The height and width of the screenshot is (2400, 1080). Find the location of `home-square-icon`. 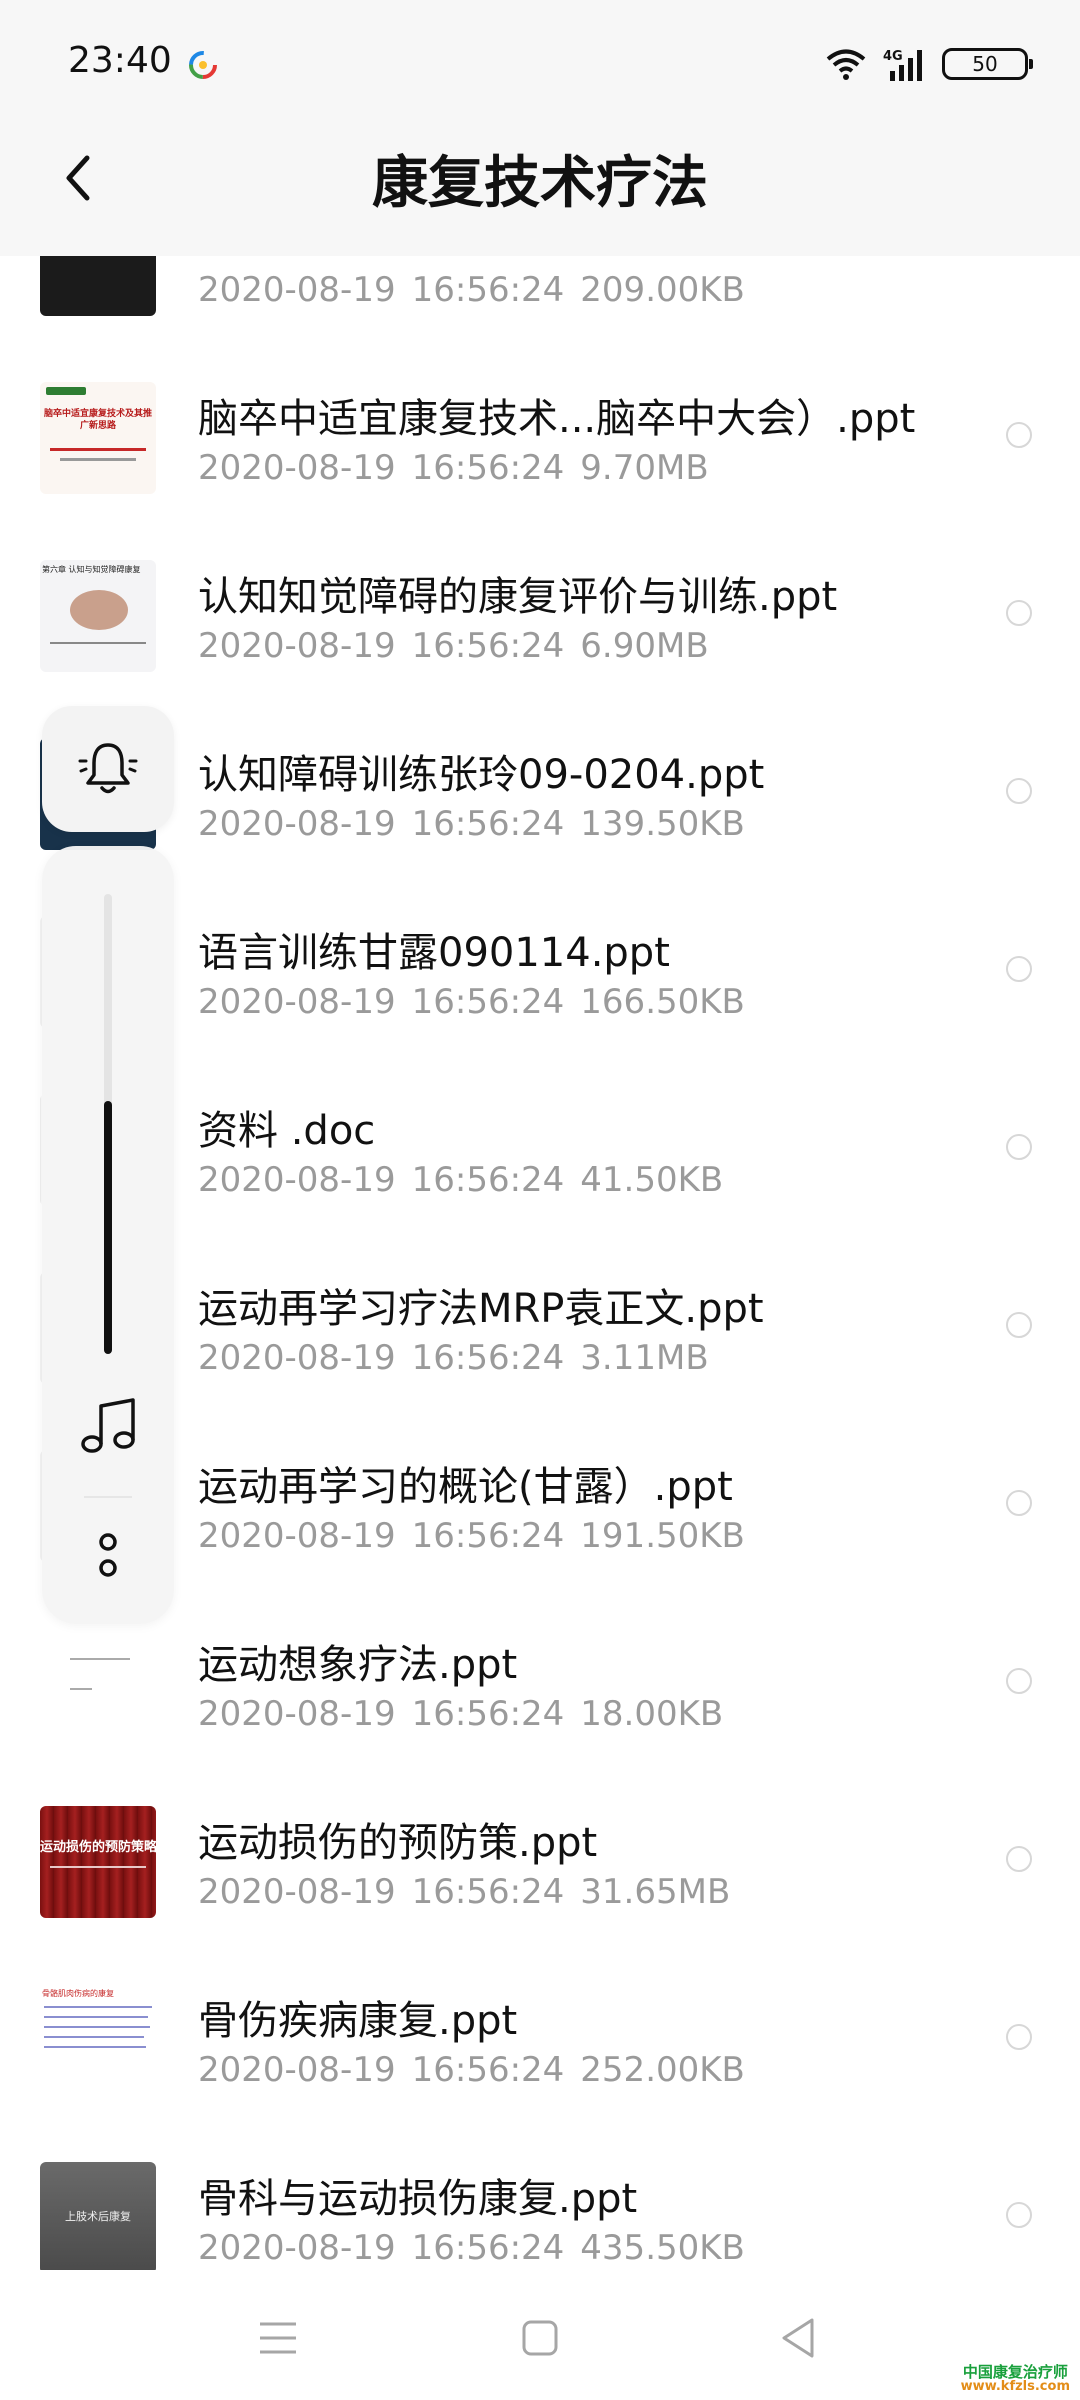

home-square-icon is located at coordinates (540, 2338).